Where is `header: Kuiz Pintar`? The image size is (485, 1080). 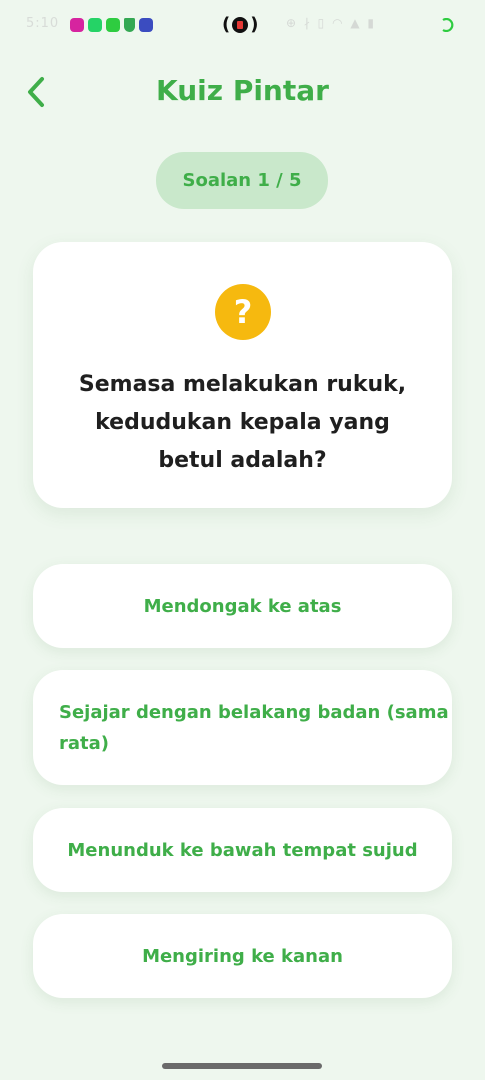 header: Kuiz Pintar is located at coordinates (242, 92).